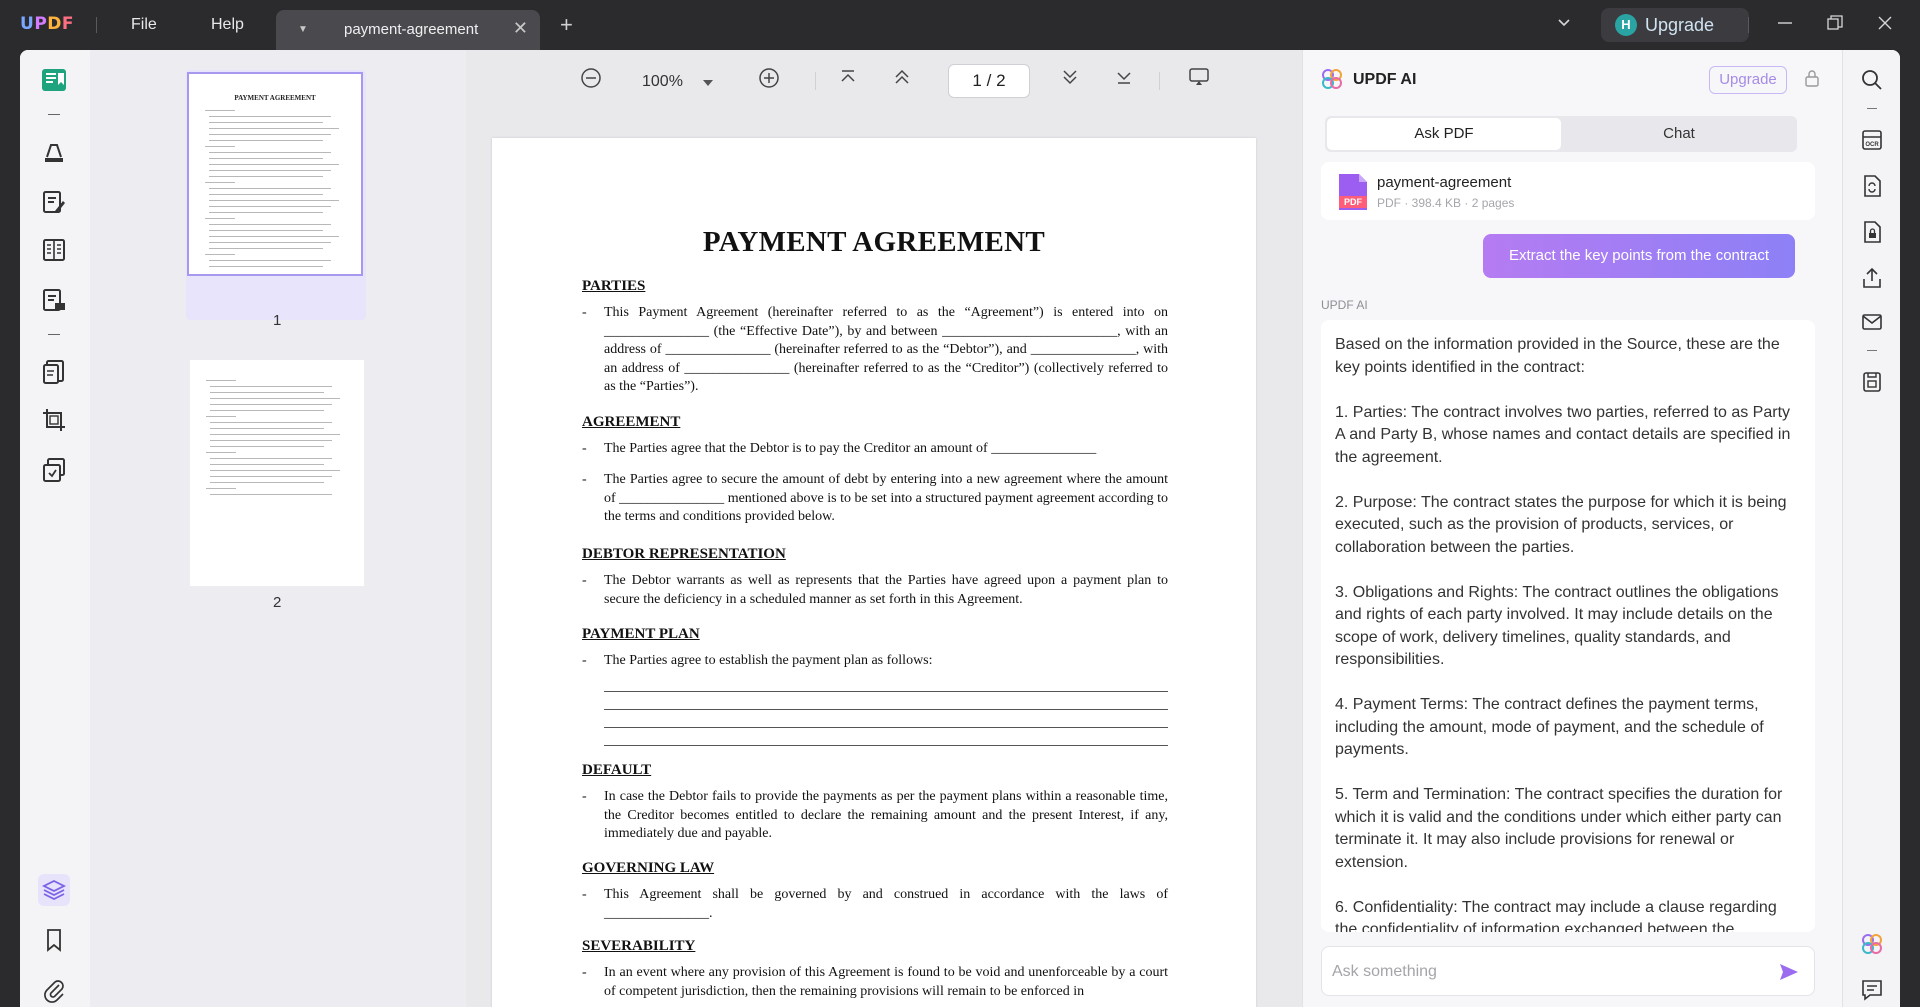  I want to click on zoom-level: 100%, so click(662, 82).